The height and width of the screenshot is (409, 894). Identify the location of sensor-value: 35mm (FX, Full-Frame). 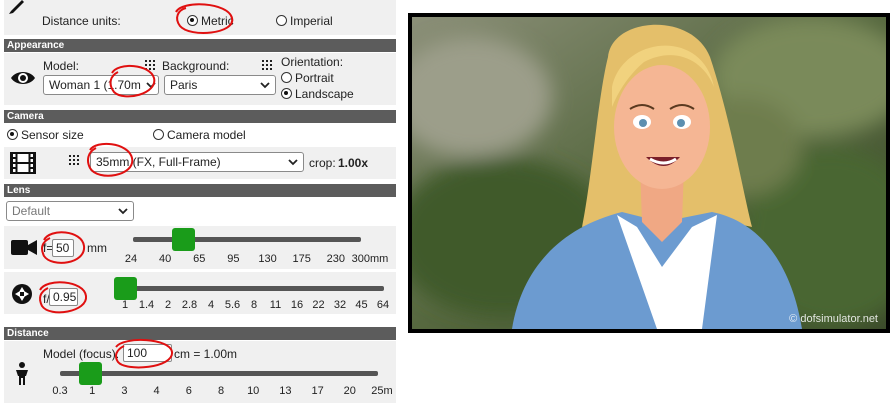
(158, 162).